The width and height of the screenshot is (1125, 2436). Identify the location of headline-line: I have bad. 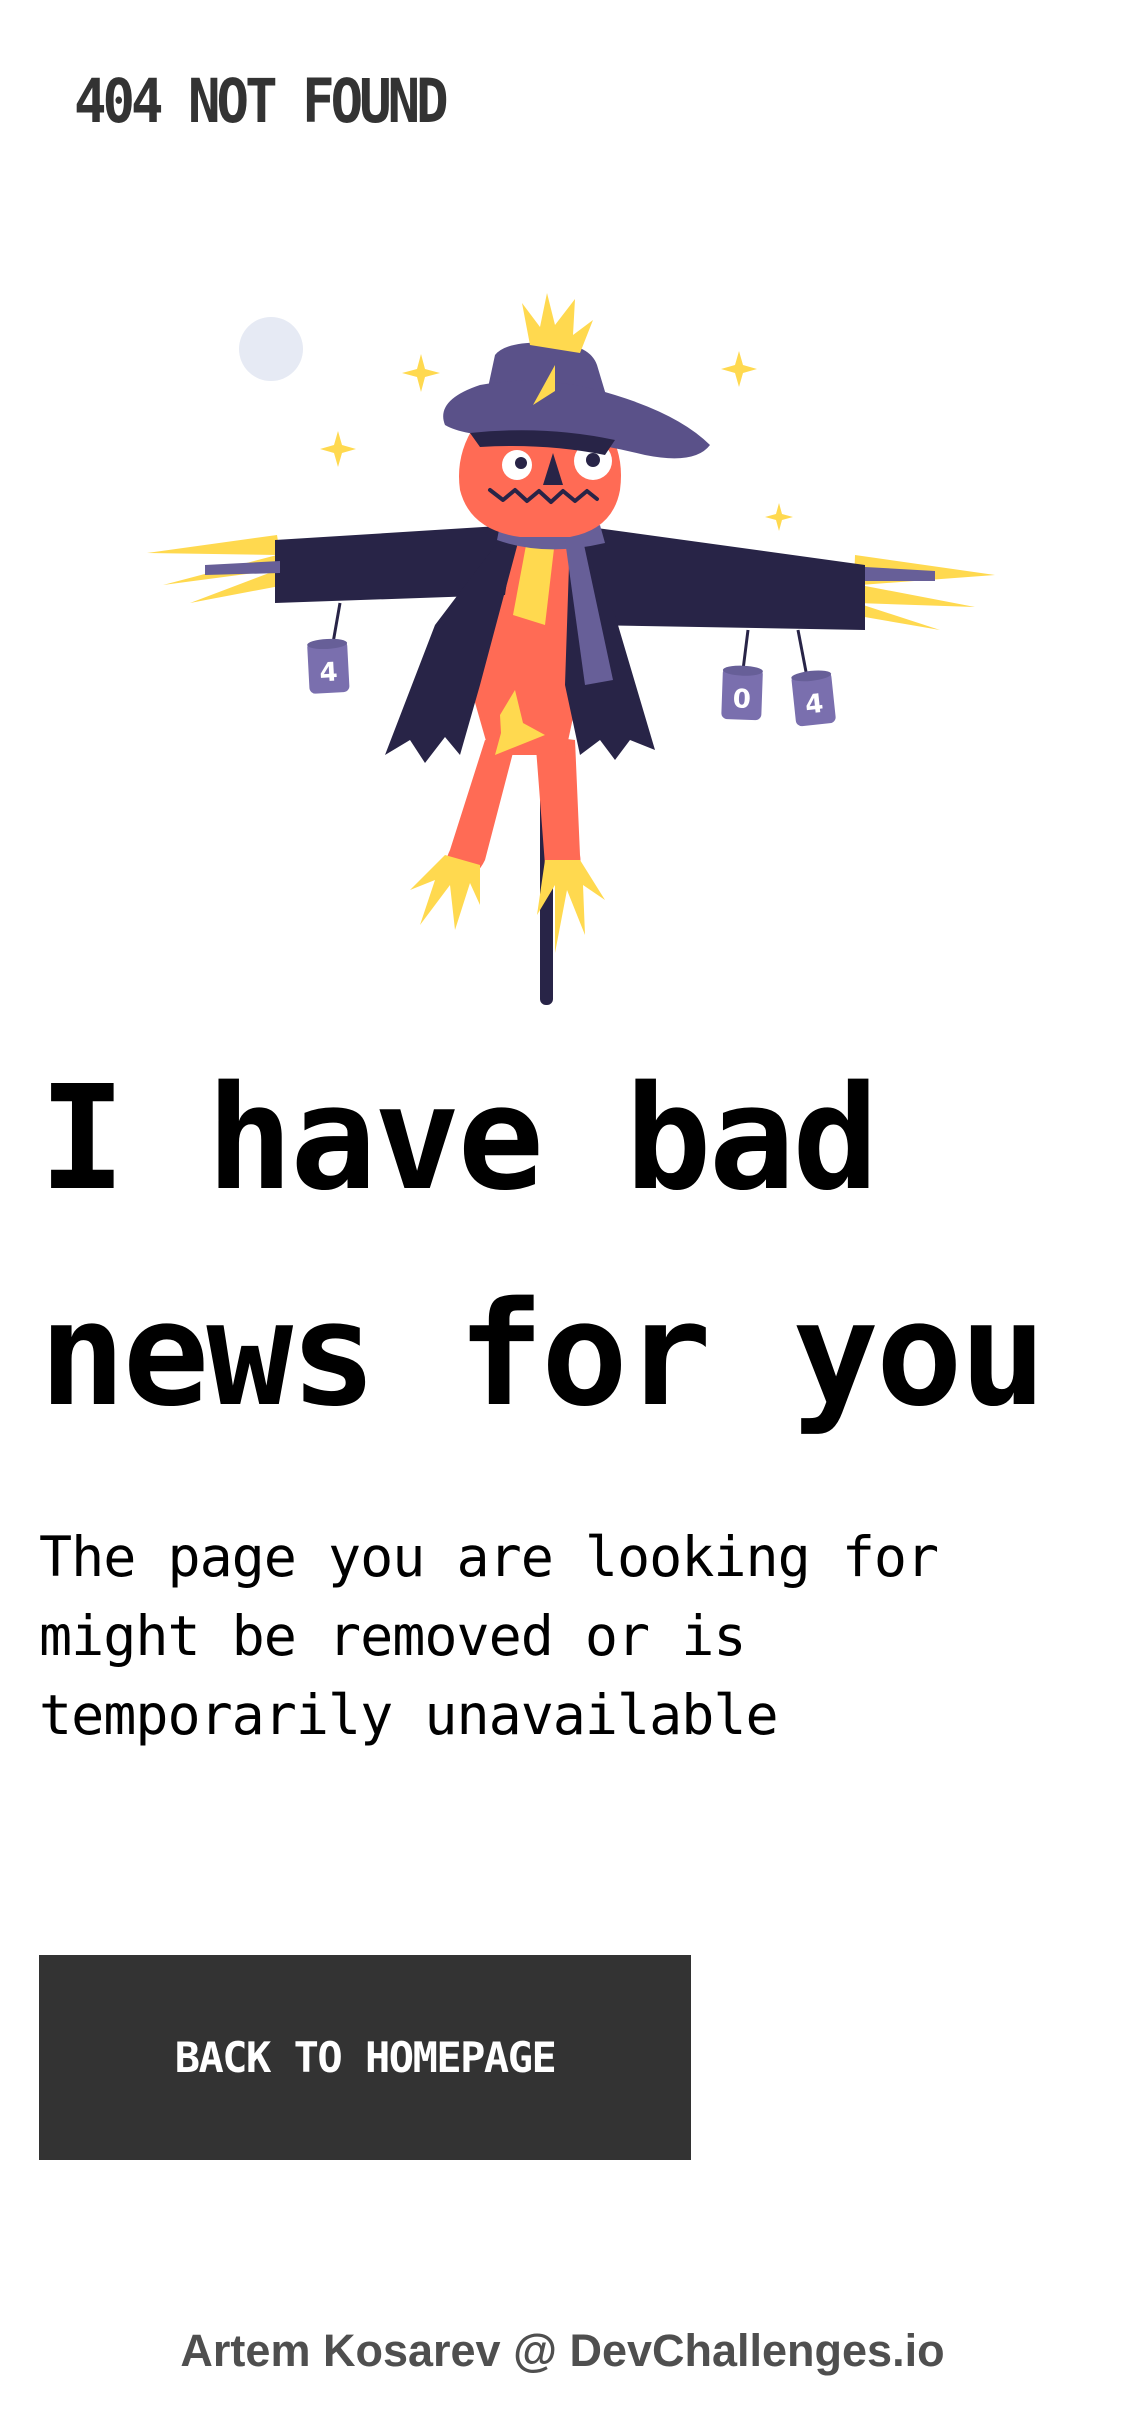
(459, 1138).